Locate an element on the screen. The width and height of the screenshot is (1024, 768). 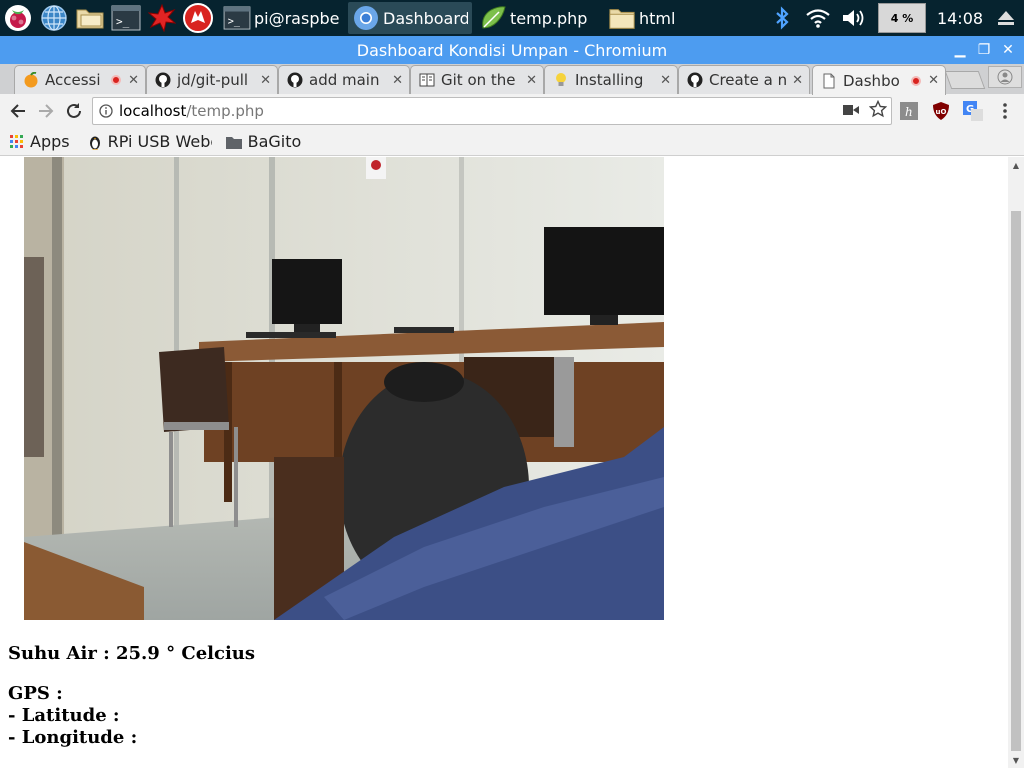
scroll-up-arrow-icon: ▲ is located at coordinates (1016, 165).